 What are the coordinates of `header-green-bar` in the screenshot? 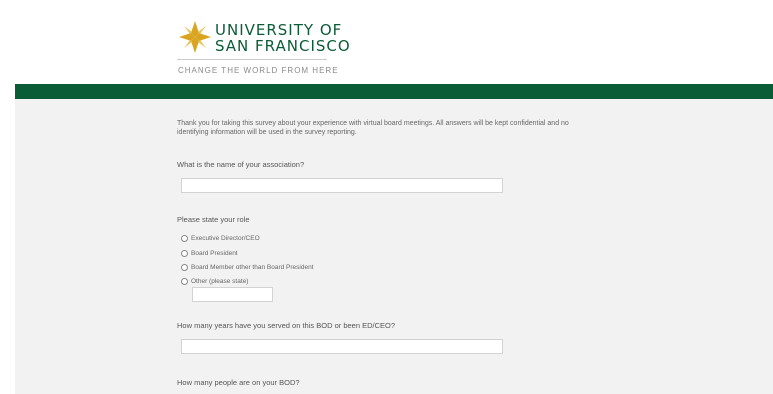 It's located at (394, 91).